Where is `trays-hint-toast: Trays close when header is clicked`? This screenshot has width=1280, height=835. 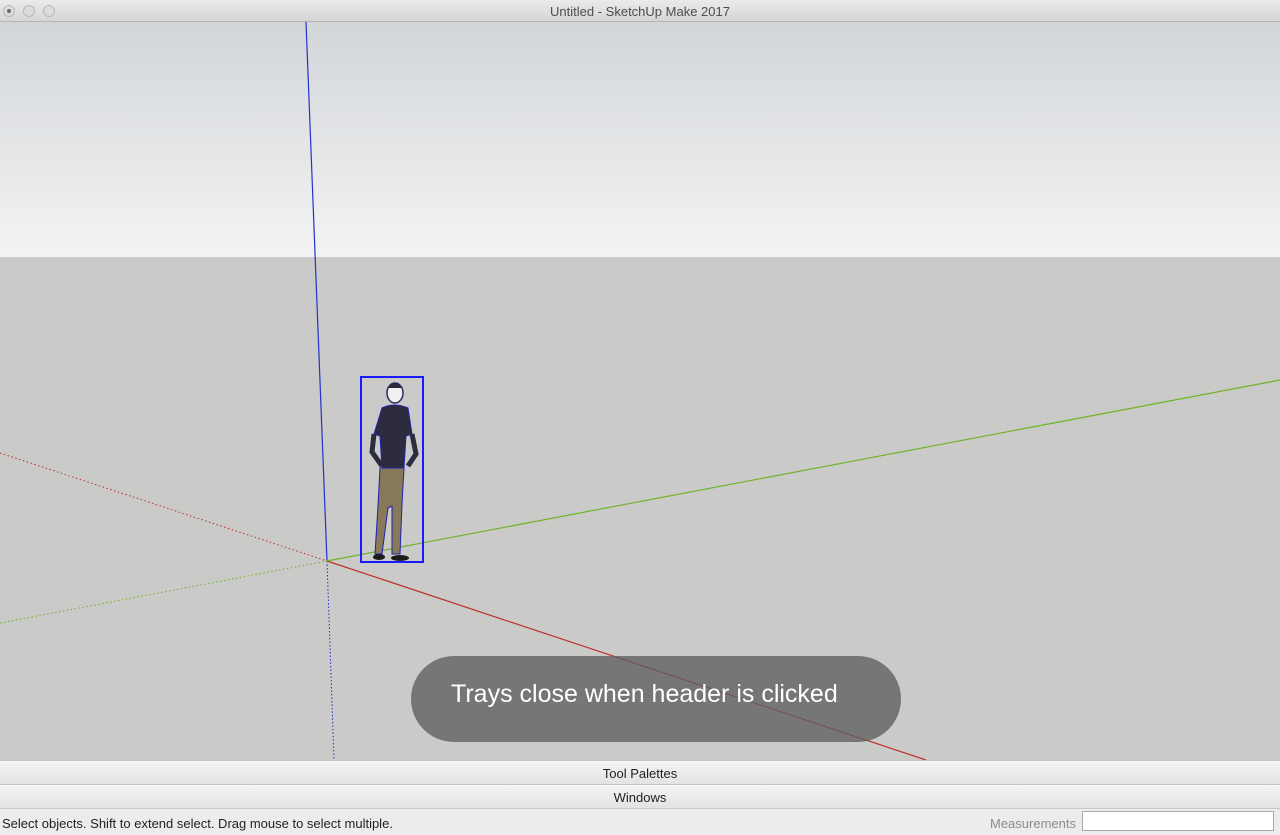
trays-hint-toast: Trays close when header is clicked is located at coordinates (656, 699).